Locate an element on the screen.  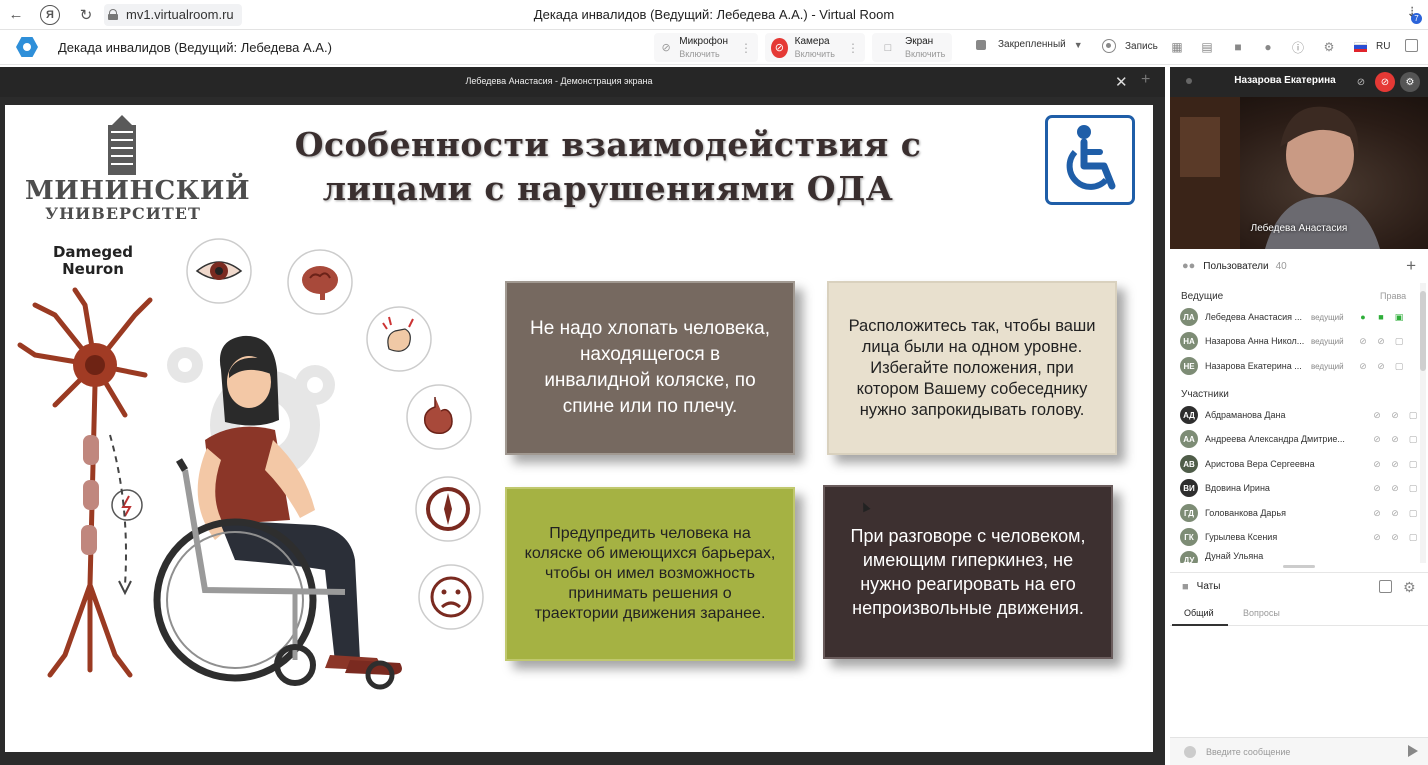
camera-button: ⊘ Камера Включить ⋮ is located at coordinates (815, 47).